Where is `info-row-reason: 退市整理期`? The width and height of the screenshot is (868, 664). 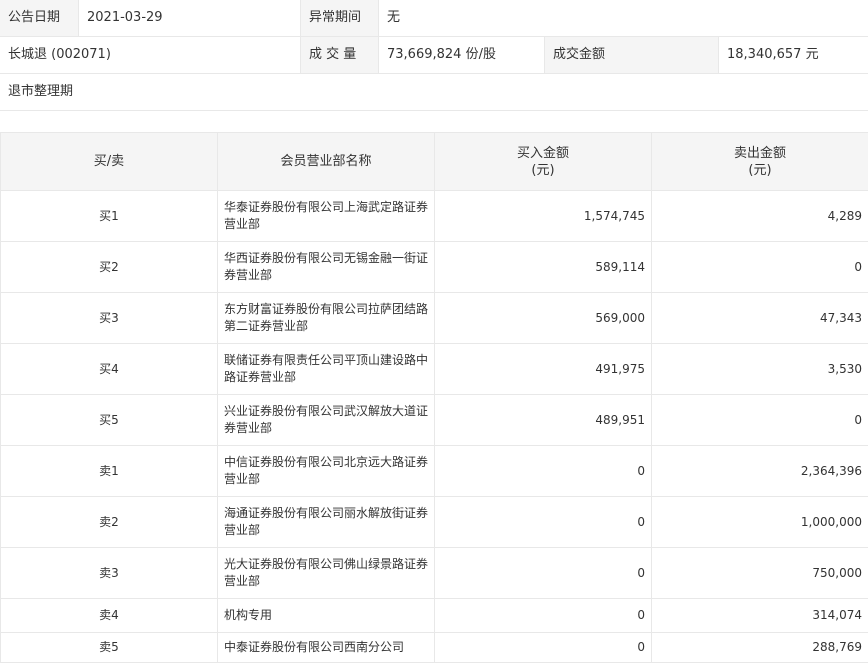 info-row-reason: 退市整理期 is located at coordinates (434, 92).